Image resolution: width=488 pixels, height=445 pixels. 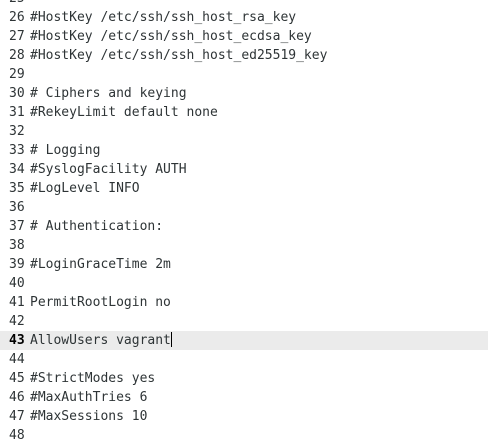 I want to click on line-number: 38, so click(x=17, y=245).